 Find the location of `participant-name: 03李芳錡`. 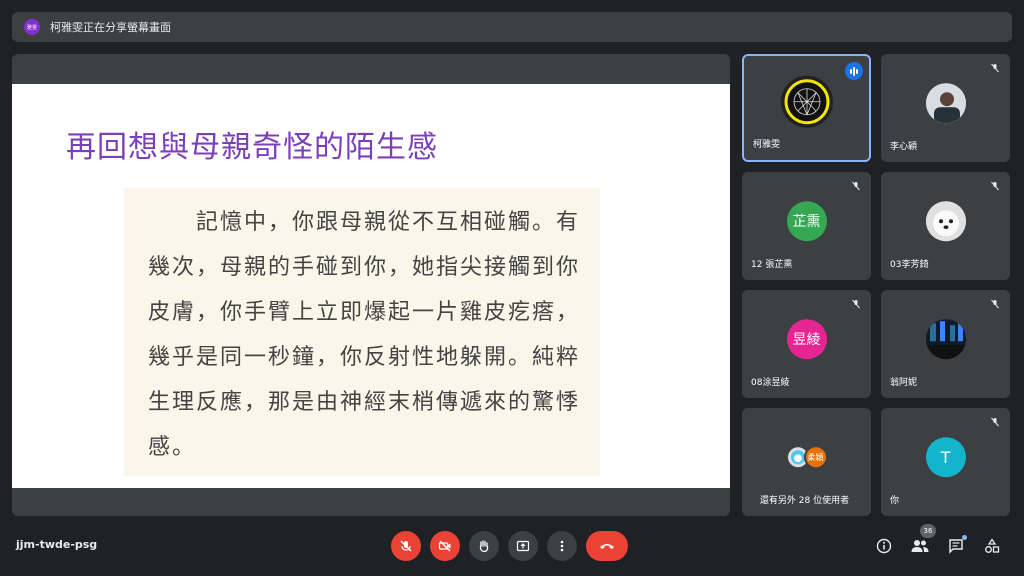

participant-name: 03李芳錡 is located at coordinates (909, 265).